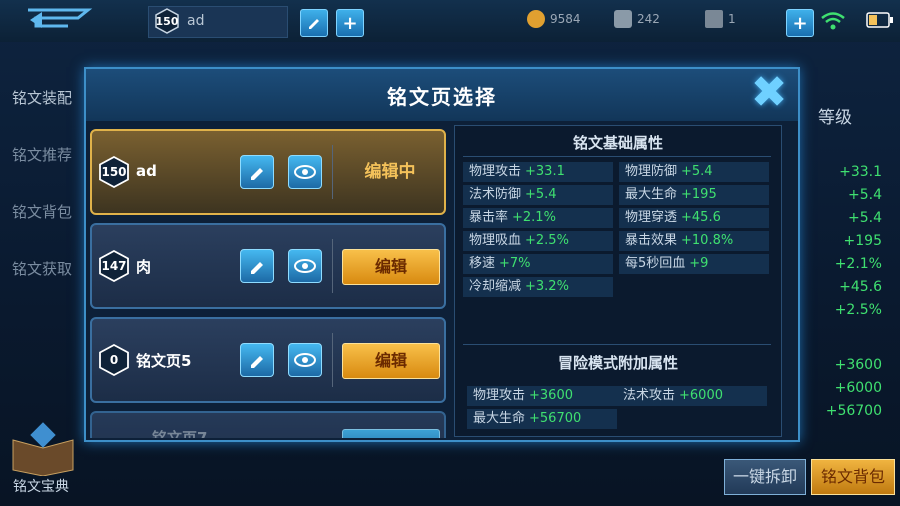 The width and height of the screenshot is (900, 506). What do you see at coordinates (542, 419) in the screenshot?
I see `attribute-cell: 最大生命 +56700` at bounding box center [542, 419].